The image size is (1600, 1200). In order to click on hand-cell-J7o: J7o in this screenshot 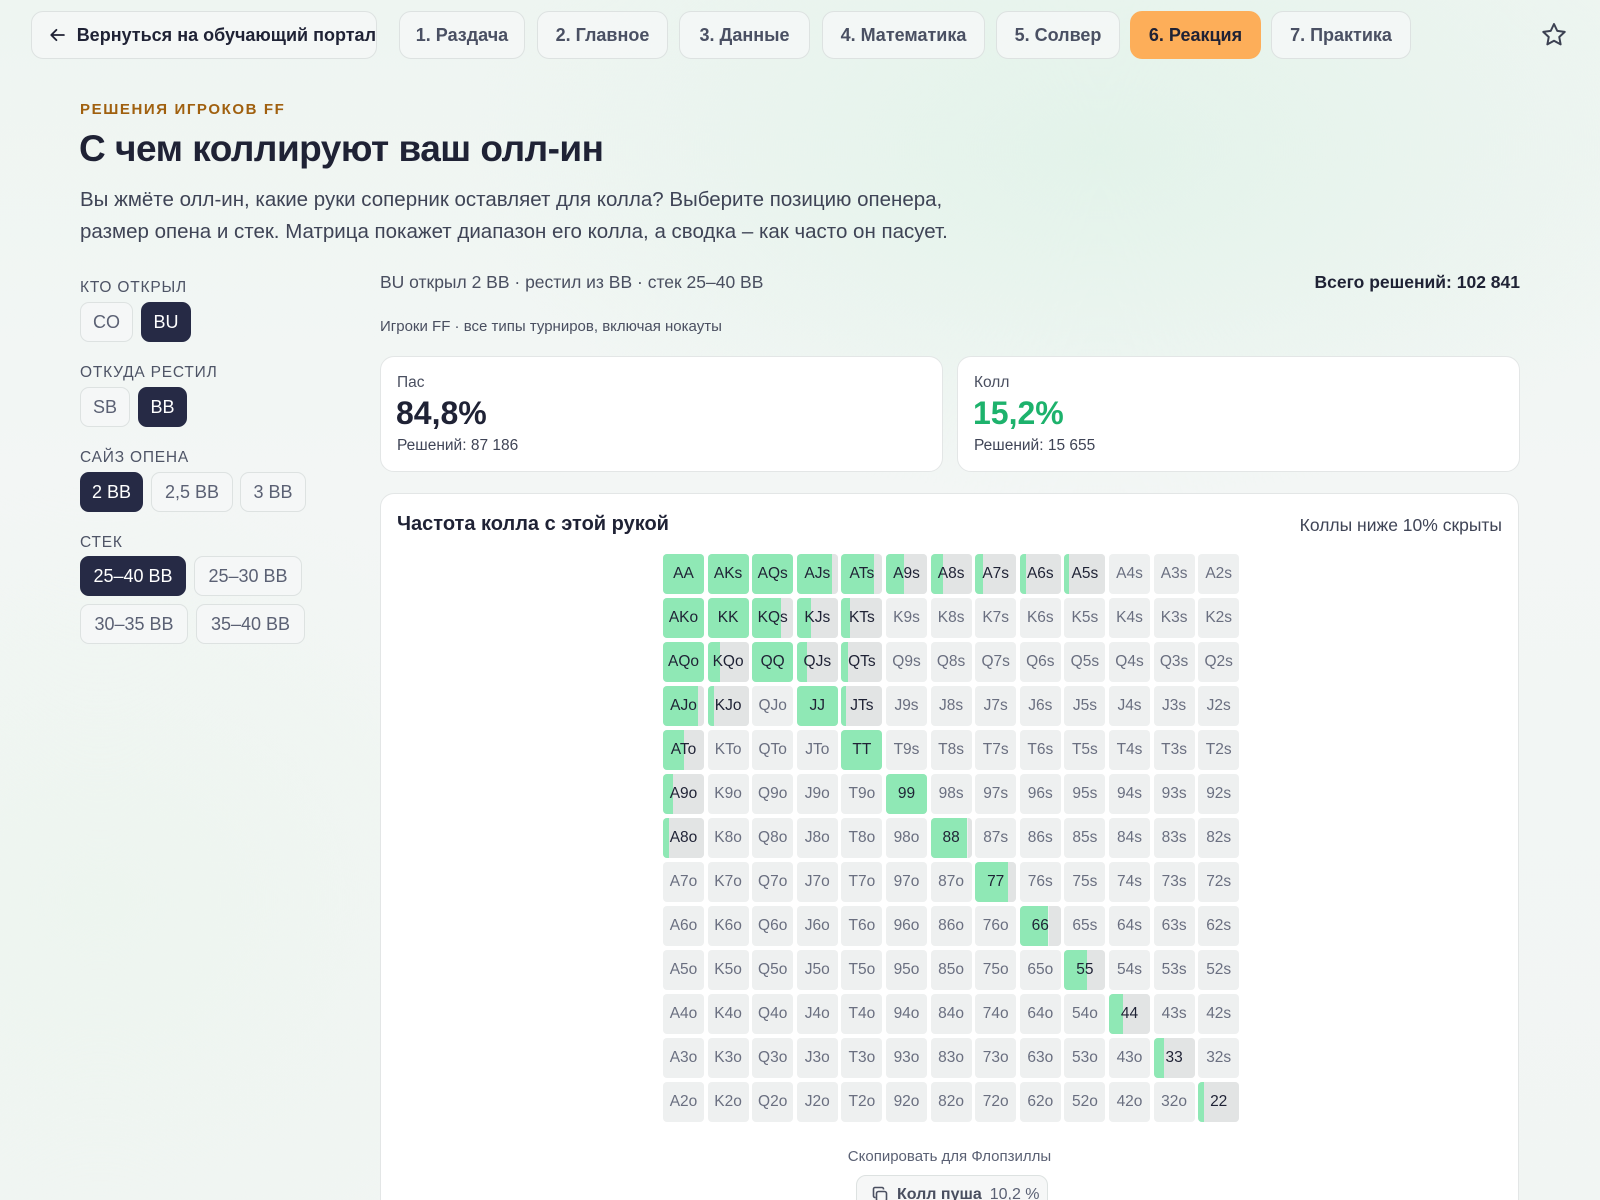, I will do `click(817, 882)`.